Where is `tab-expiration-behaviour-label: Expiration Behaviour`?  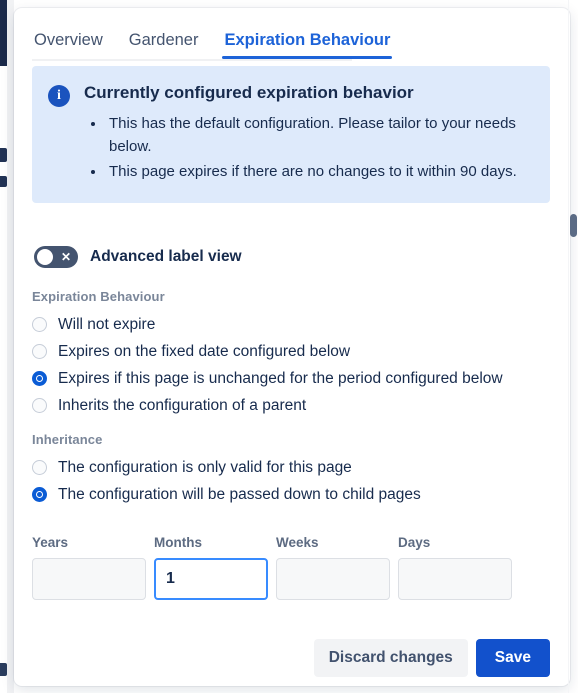 tab-expiration-behaviour-label: Expiration Behaviour is located at coordinates (307, 40).